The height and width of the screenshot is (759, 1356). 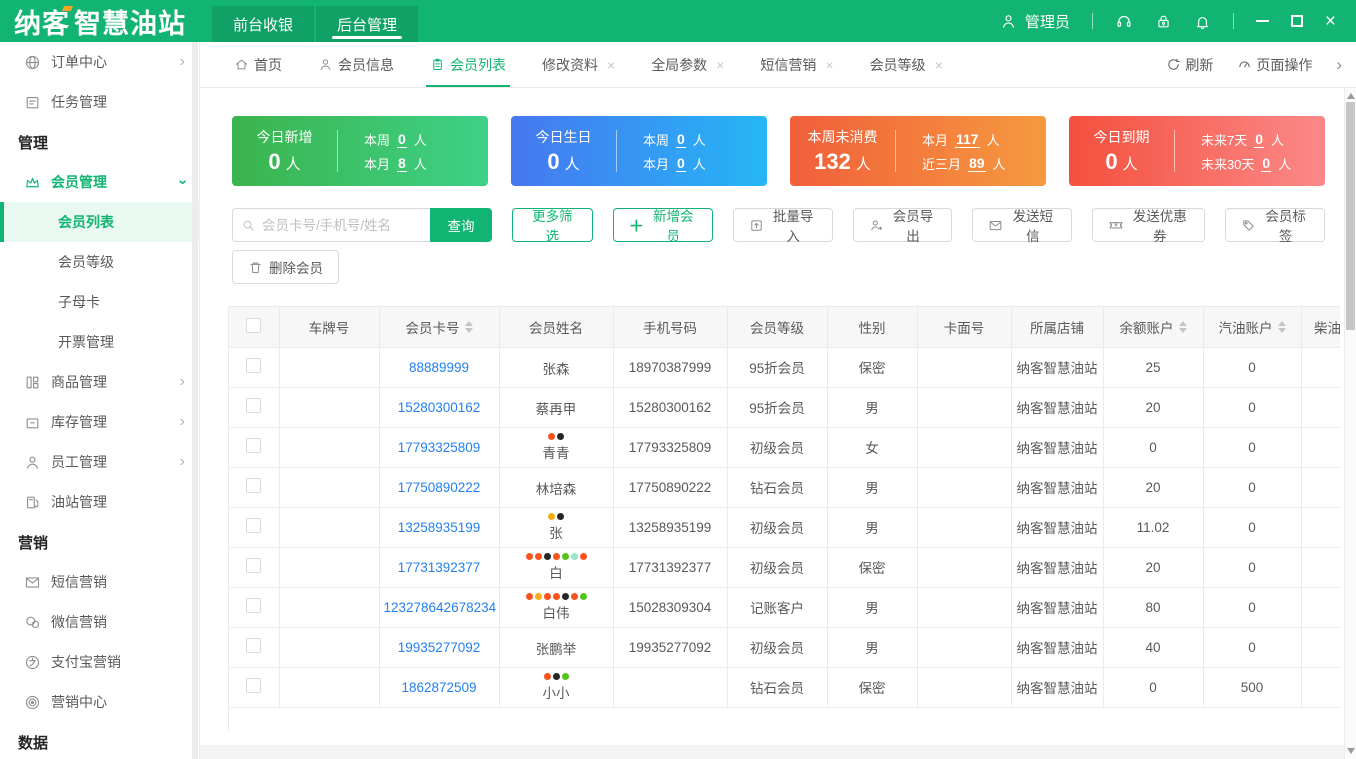 I want to click on member-card-link: 13258935199, so click(x=439, y=527).